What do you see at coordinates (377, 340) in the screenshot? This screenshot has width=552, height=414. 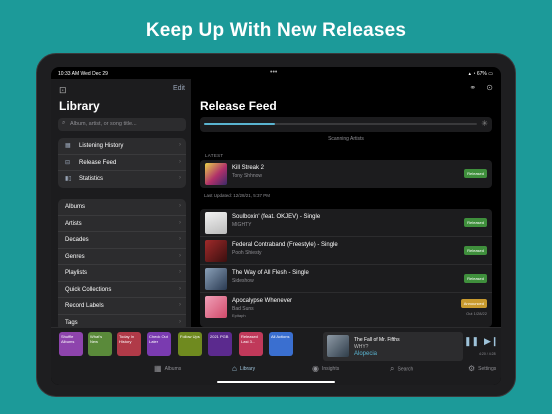 I see `now-playing-song: The Fall of Mr. Fifths` at bounding box center [377, 340].